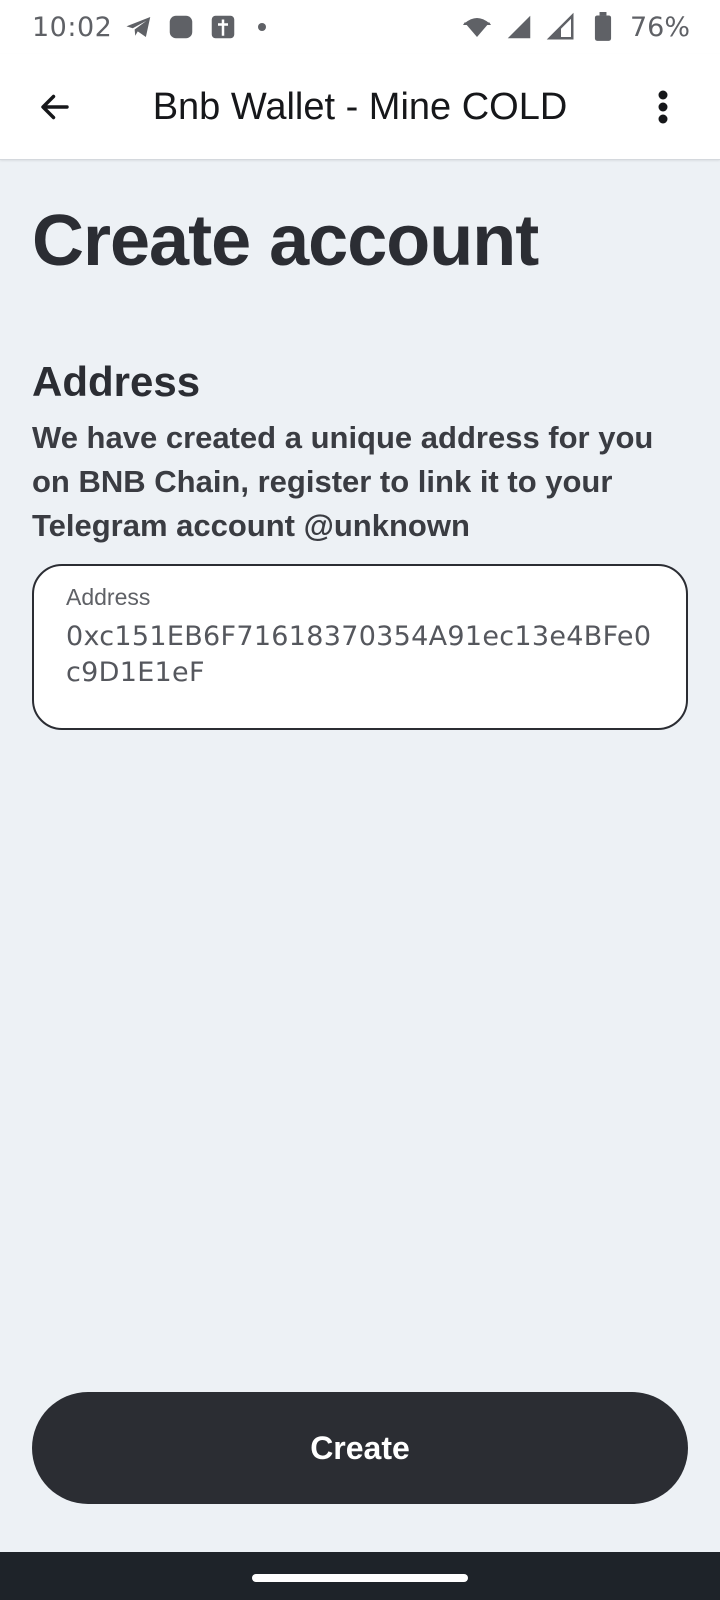 This screenshot has width=720, height=1600. I want to click on arrow-left-icon, so click(55, 107).